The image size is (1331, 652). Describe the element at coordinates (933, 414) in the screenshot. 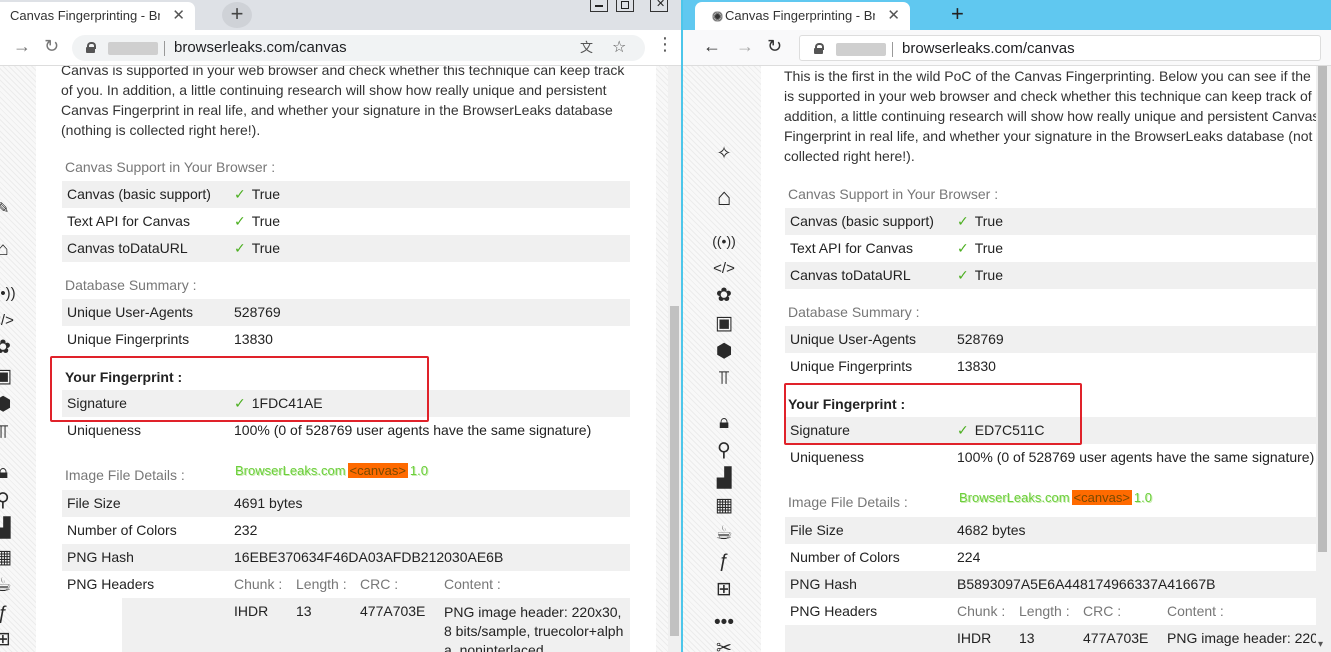

I see `fingerprint-highlight-box` at that location.